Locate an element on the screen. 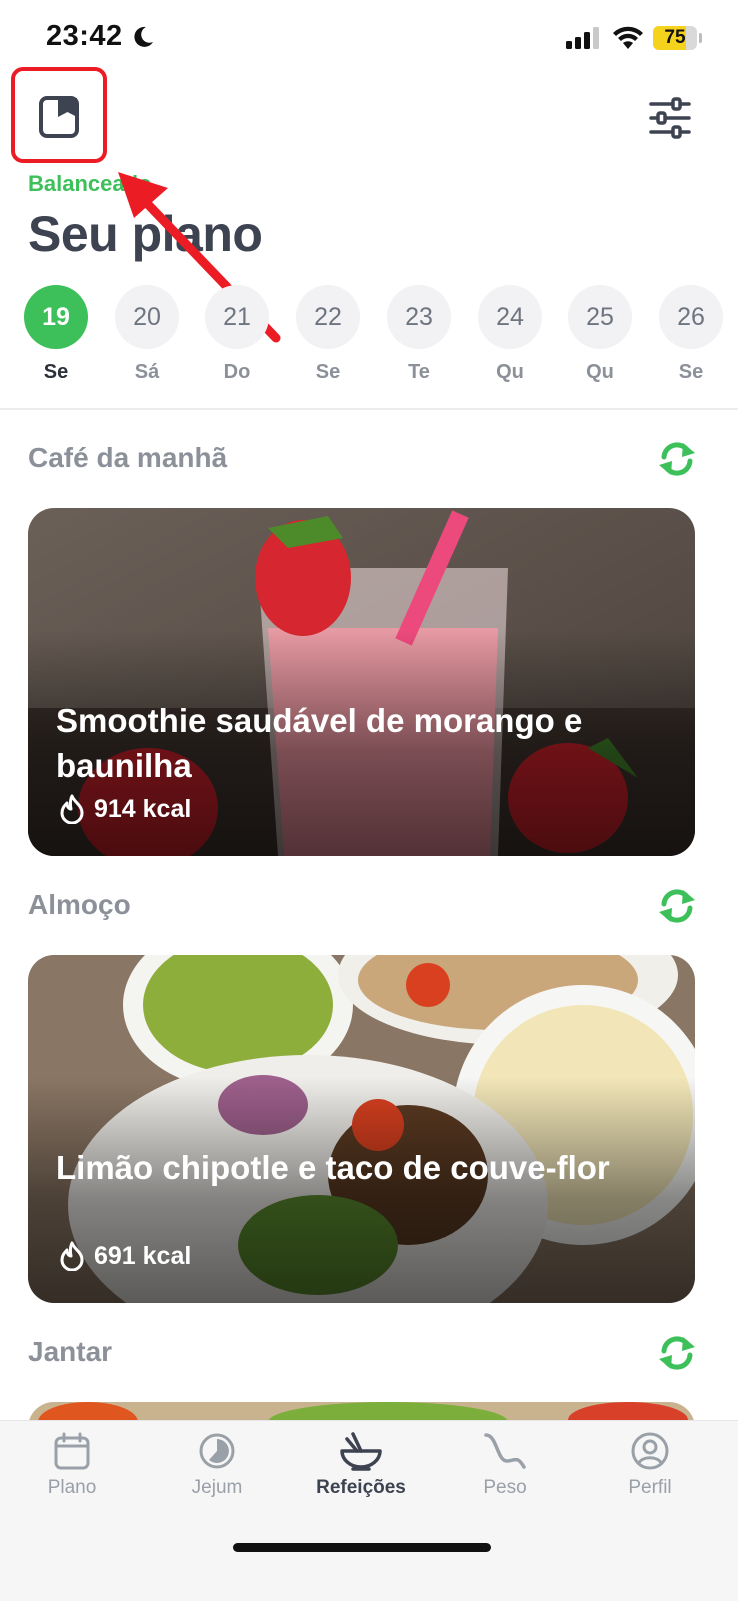 This screenshot has width=738, height=1601. meal-kcal-text: 914 kcal is located at coordinates (143, 808).